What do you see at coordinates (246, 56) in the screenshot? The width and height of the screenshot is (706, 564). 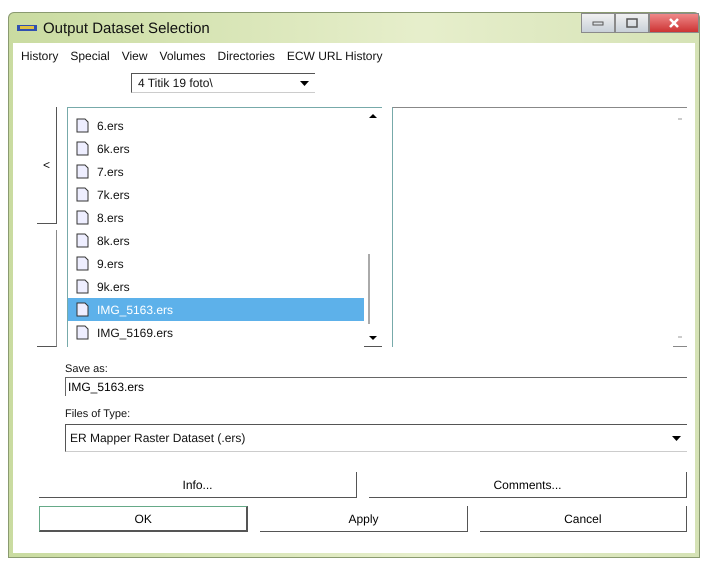 I see `menu-item: Directories` at bounding box center [246, 56].